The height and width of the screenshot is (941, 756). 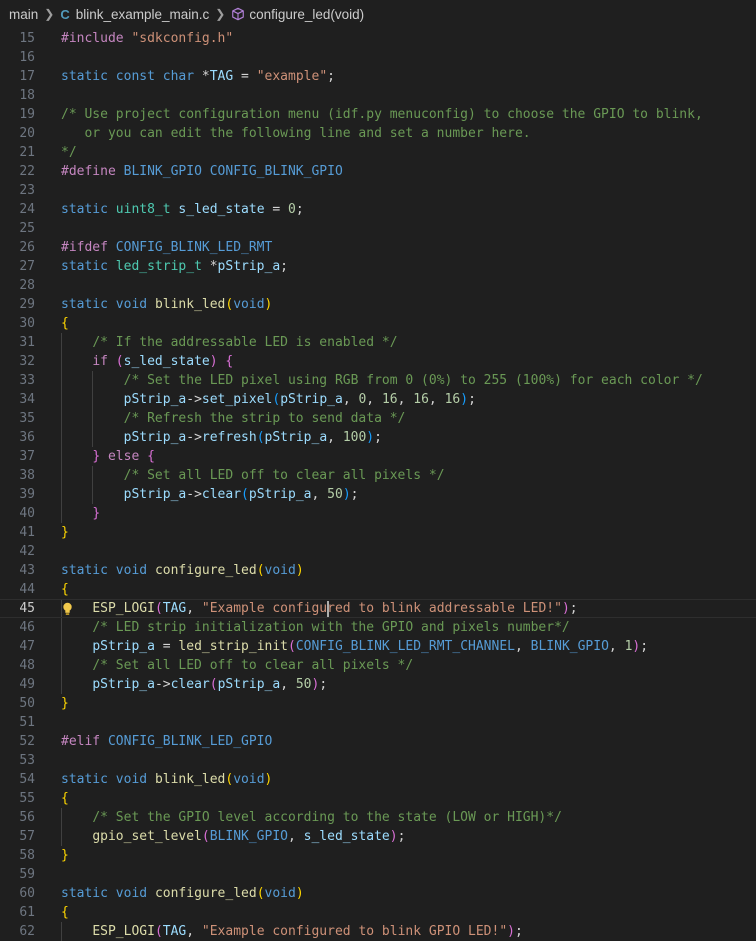 What do you see at coordinates (292, 76) in the screenshot?
I see `code-token: "example"` at bounding box center [292, 76].